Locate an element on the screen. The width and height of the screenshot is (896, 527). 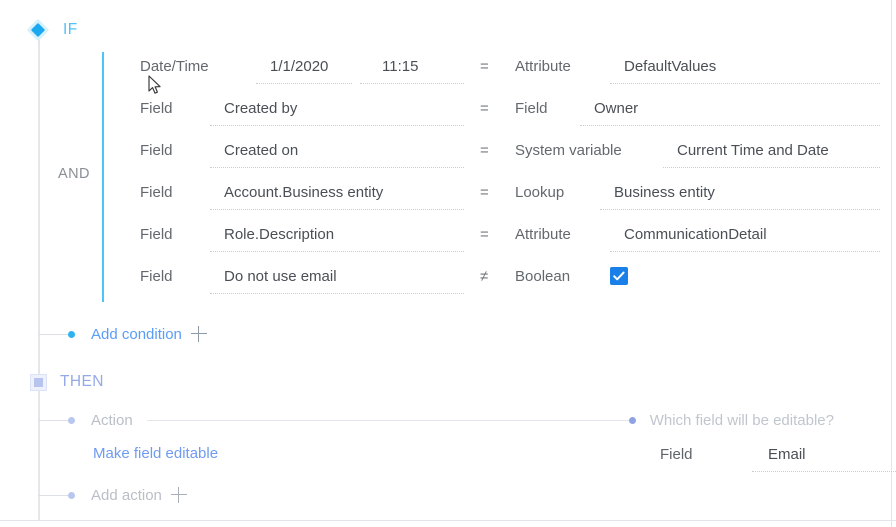
condition-right-field: DefaultValues is located at coordinates (745, 70).